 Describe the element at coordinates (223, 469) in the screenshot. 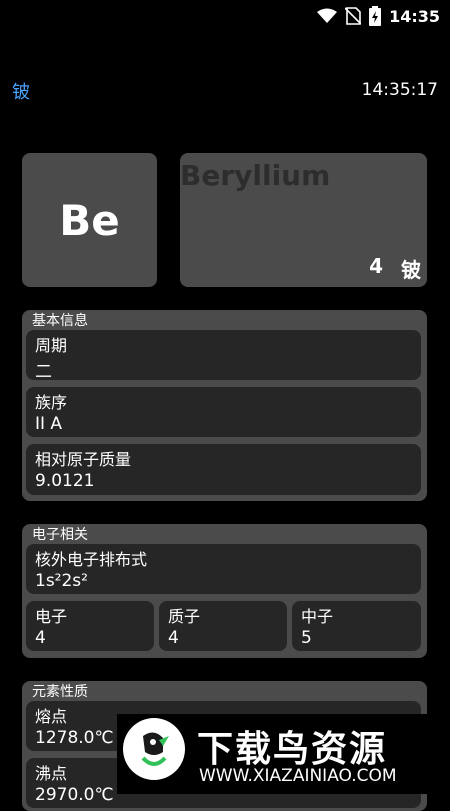

I see `atomic-mass-field: 相对原子质量 9.0121` at that location.